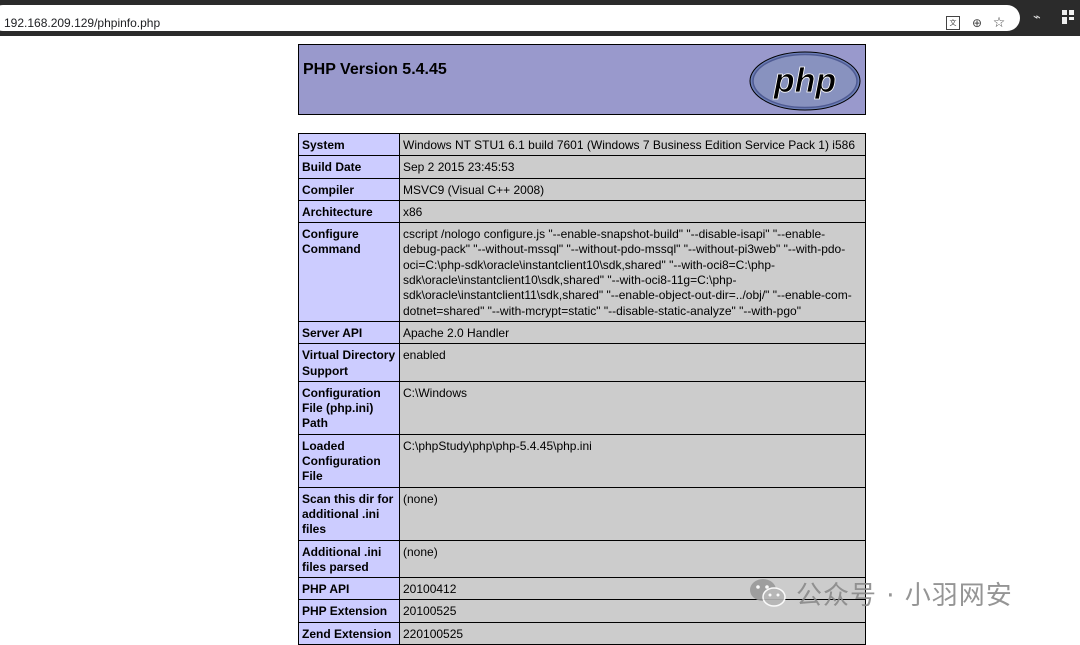 The height and width of the screenshot is (645, 1080). I want to click on config-key: Zend Extension, so click(349, 633).